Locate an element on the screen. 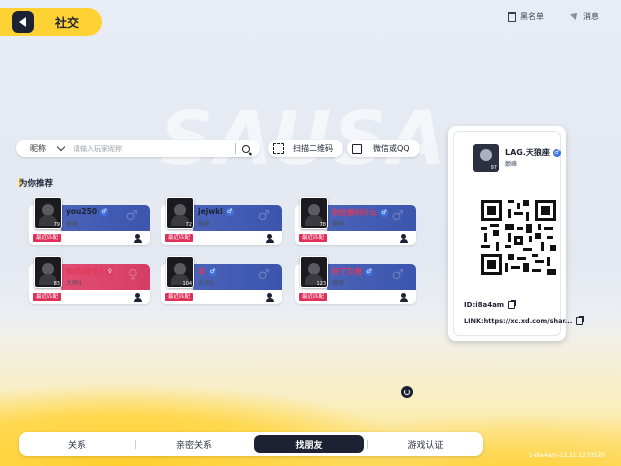 This screenshot has height=466, width=621. player-name-text: 你在卷叫什么 is located at coordinates (354, 212).